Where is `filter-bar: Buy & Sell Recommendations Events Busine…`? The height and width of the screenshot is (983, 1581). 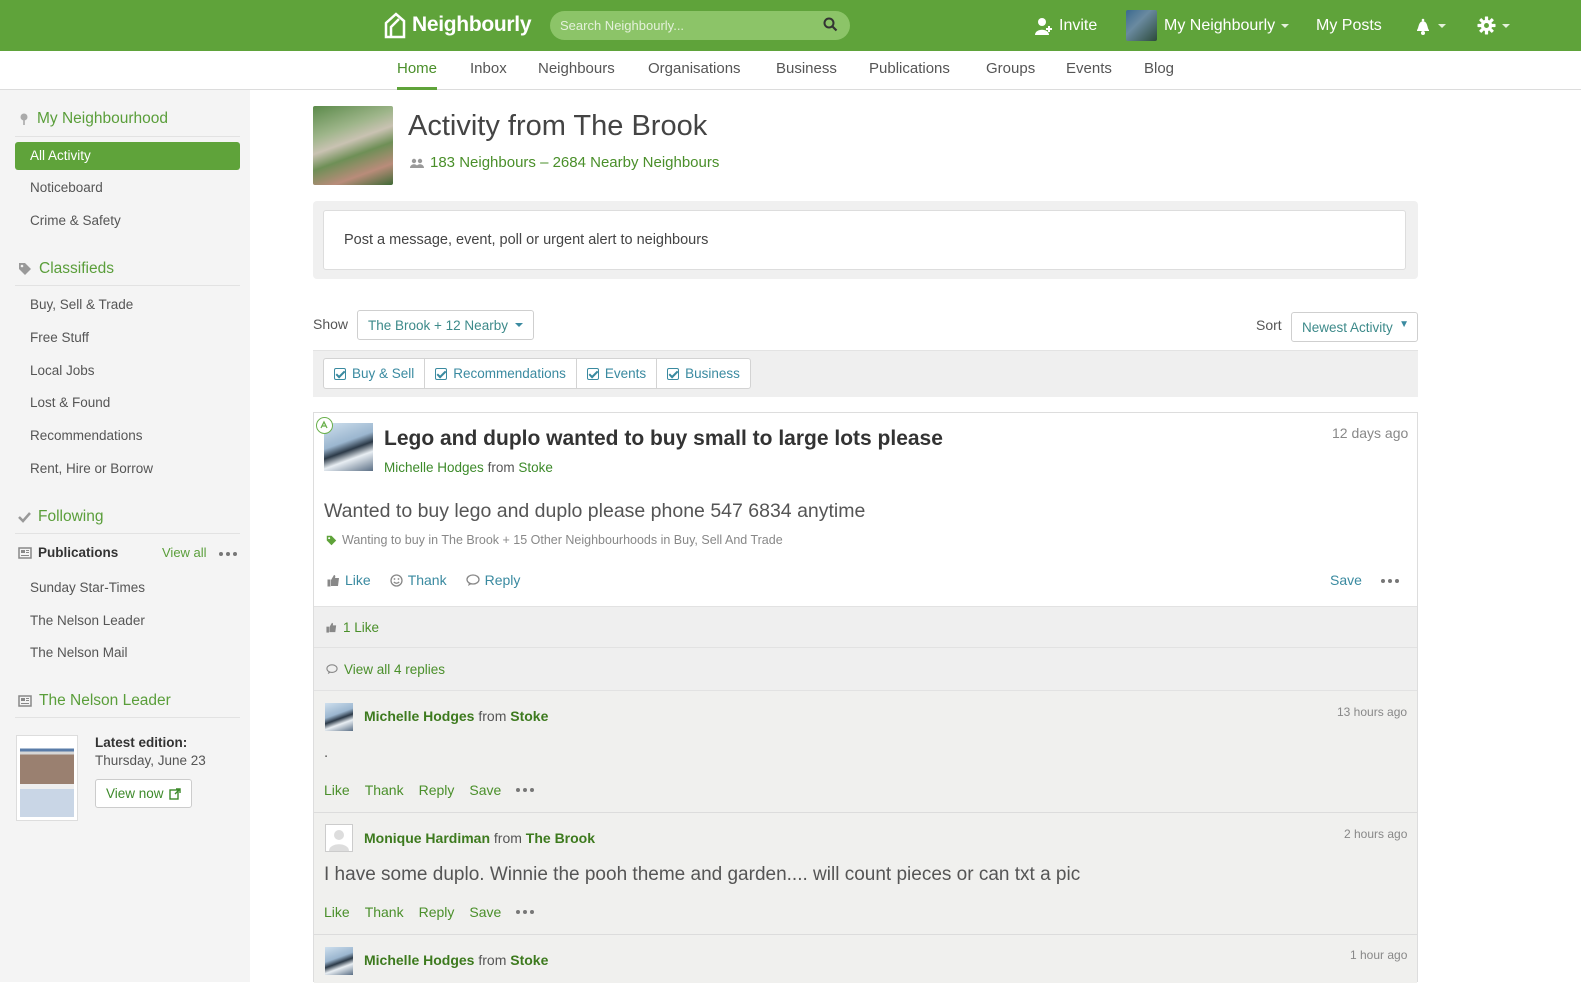
filter-bar: Buy & Sell Recommendations Events Busine… is located at coordinates (865, 373).